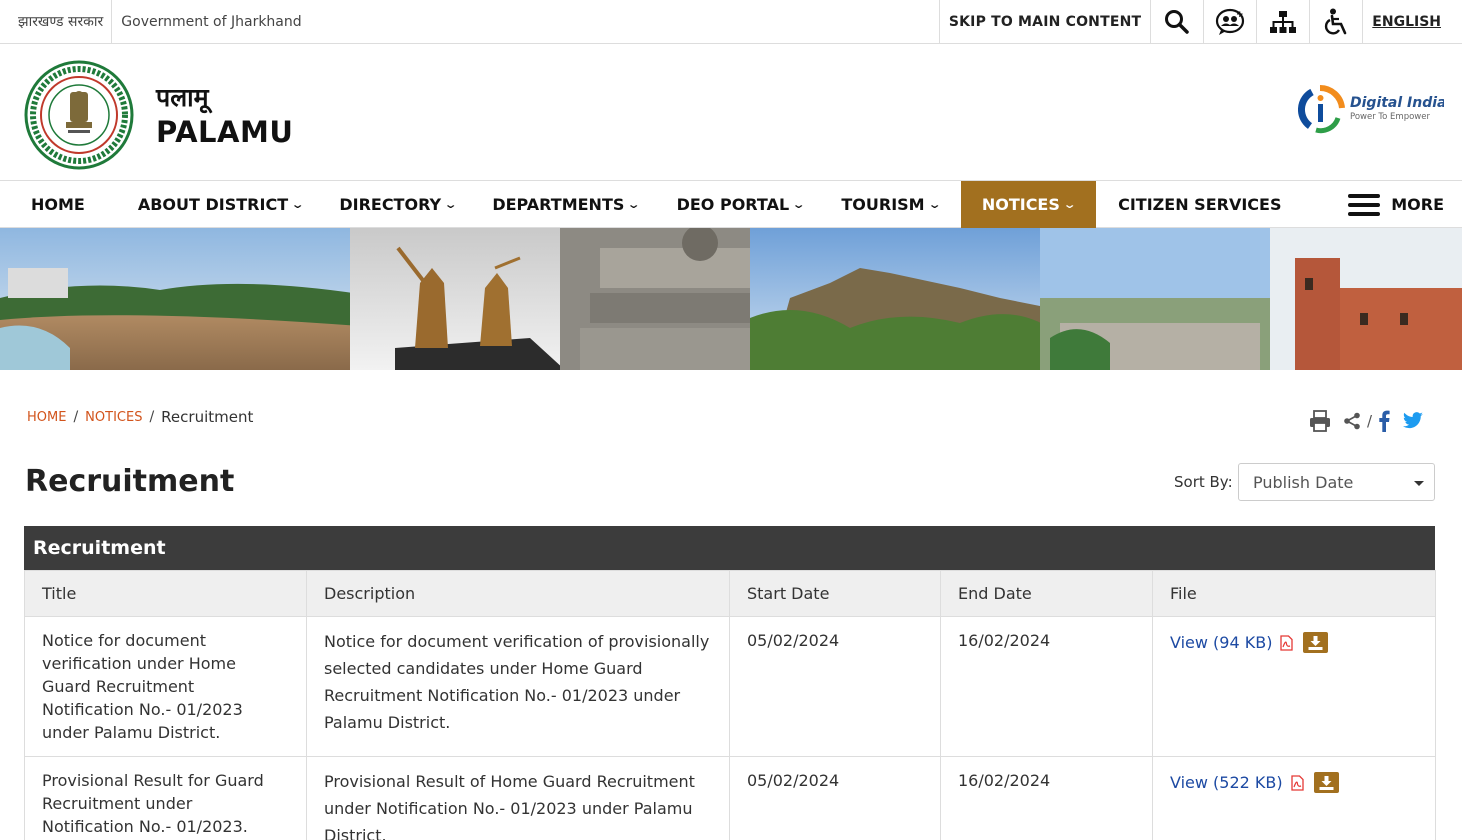 This screenshot has height=840, width=1462. Describe the element at coordinates (1294, 593) in the screenshot. I see `column-header-file: File` at that location.